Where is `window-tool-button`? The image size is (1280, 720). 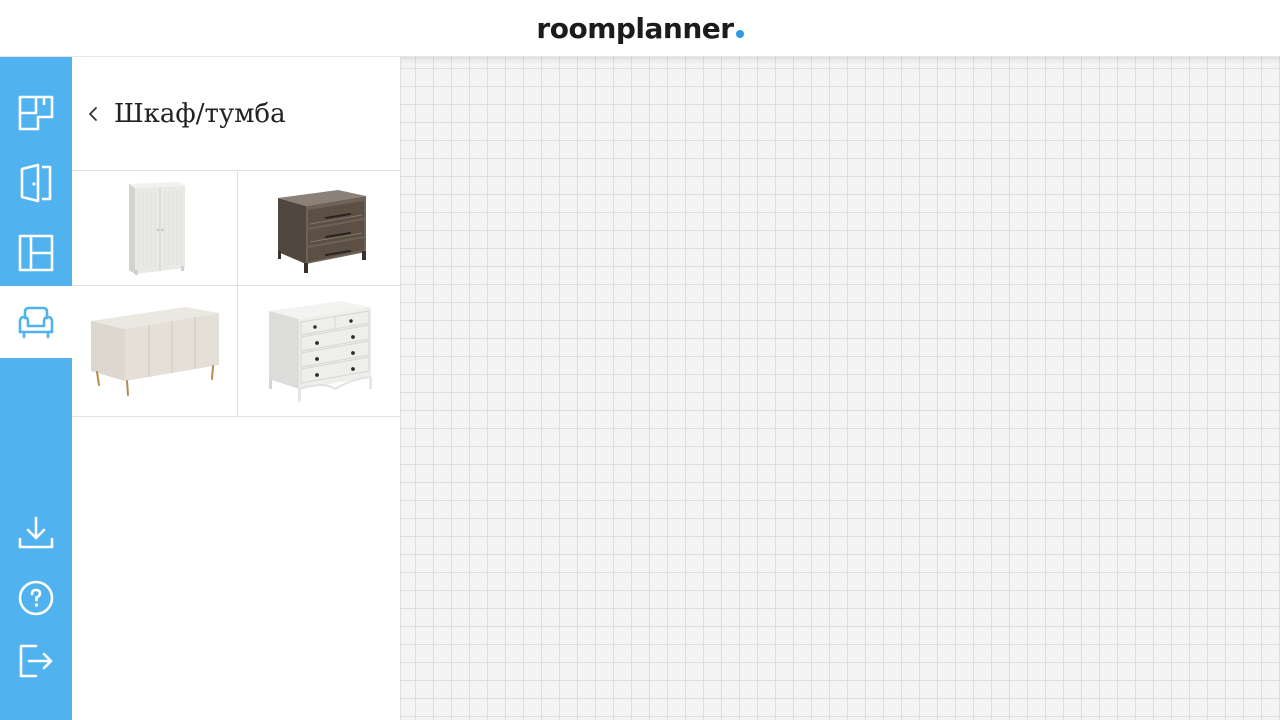 window-tool-button is located at coordinates (36, 253).